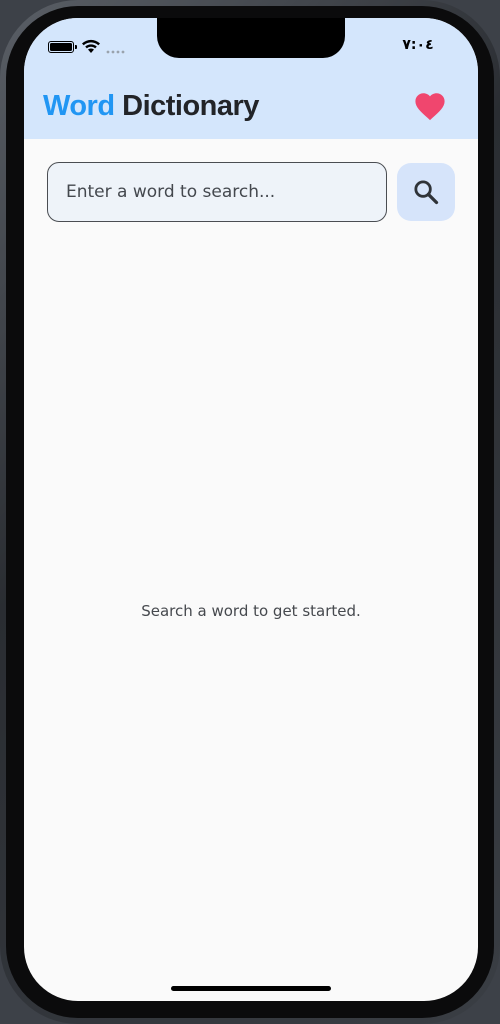  I want to click on status-time: ٧:٠٤, so click(418, 45).